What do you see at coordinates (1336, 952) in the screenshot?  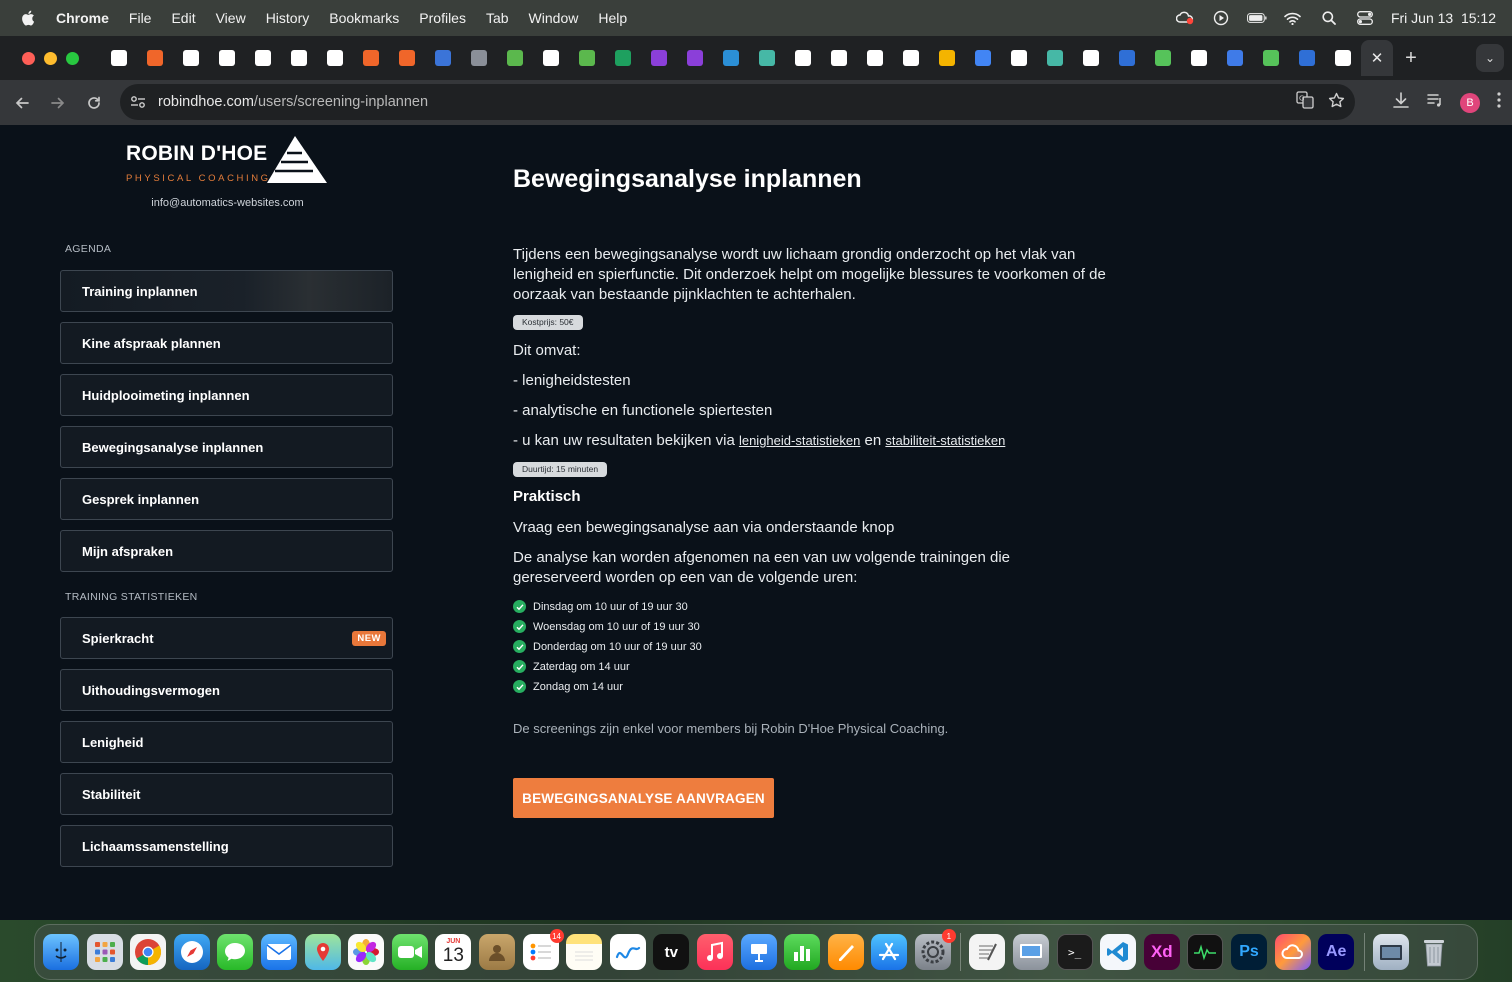 I see `after-effects-icon: Ae` at bounding box center [1336, 952].